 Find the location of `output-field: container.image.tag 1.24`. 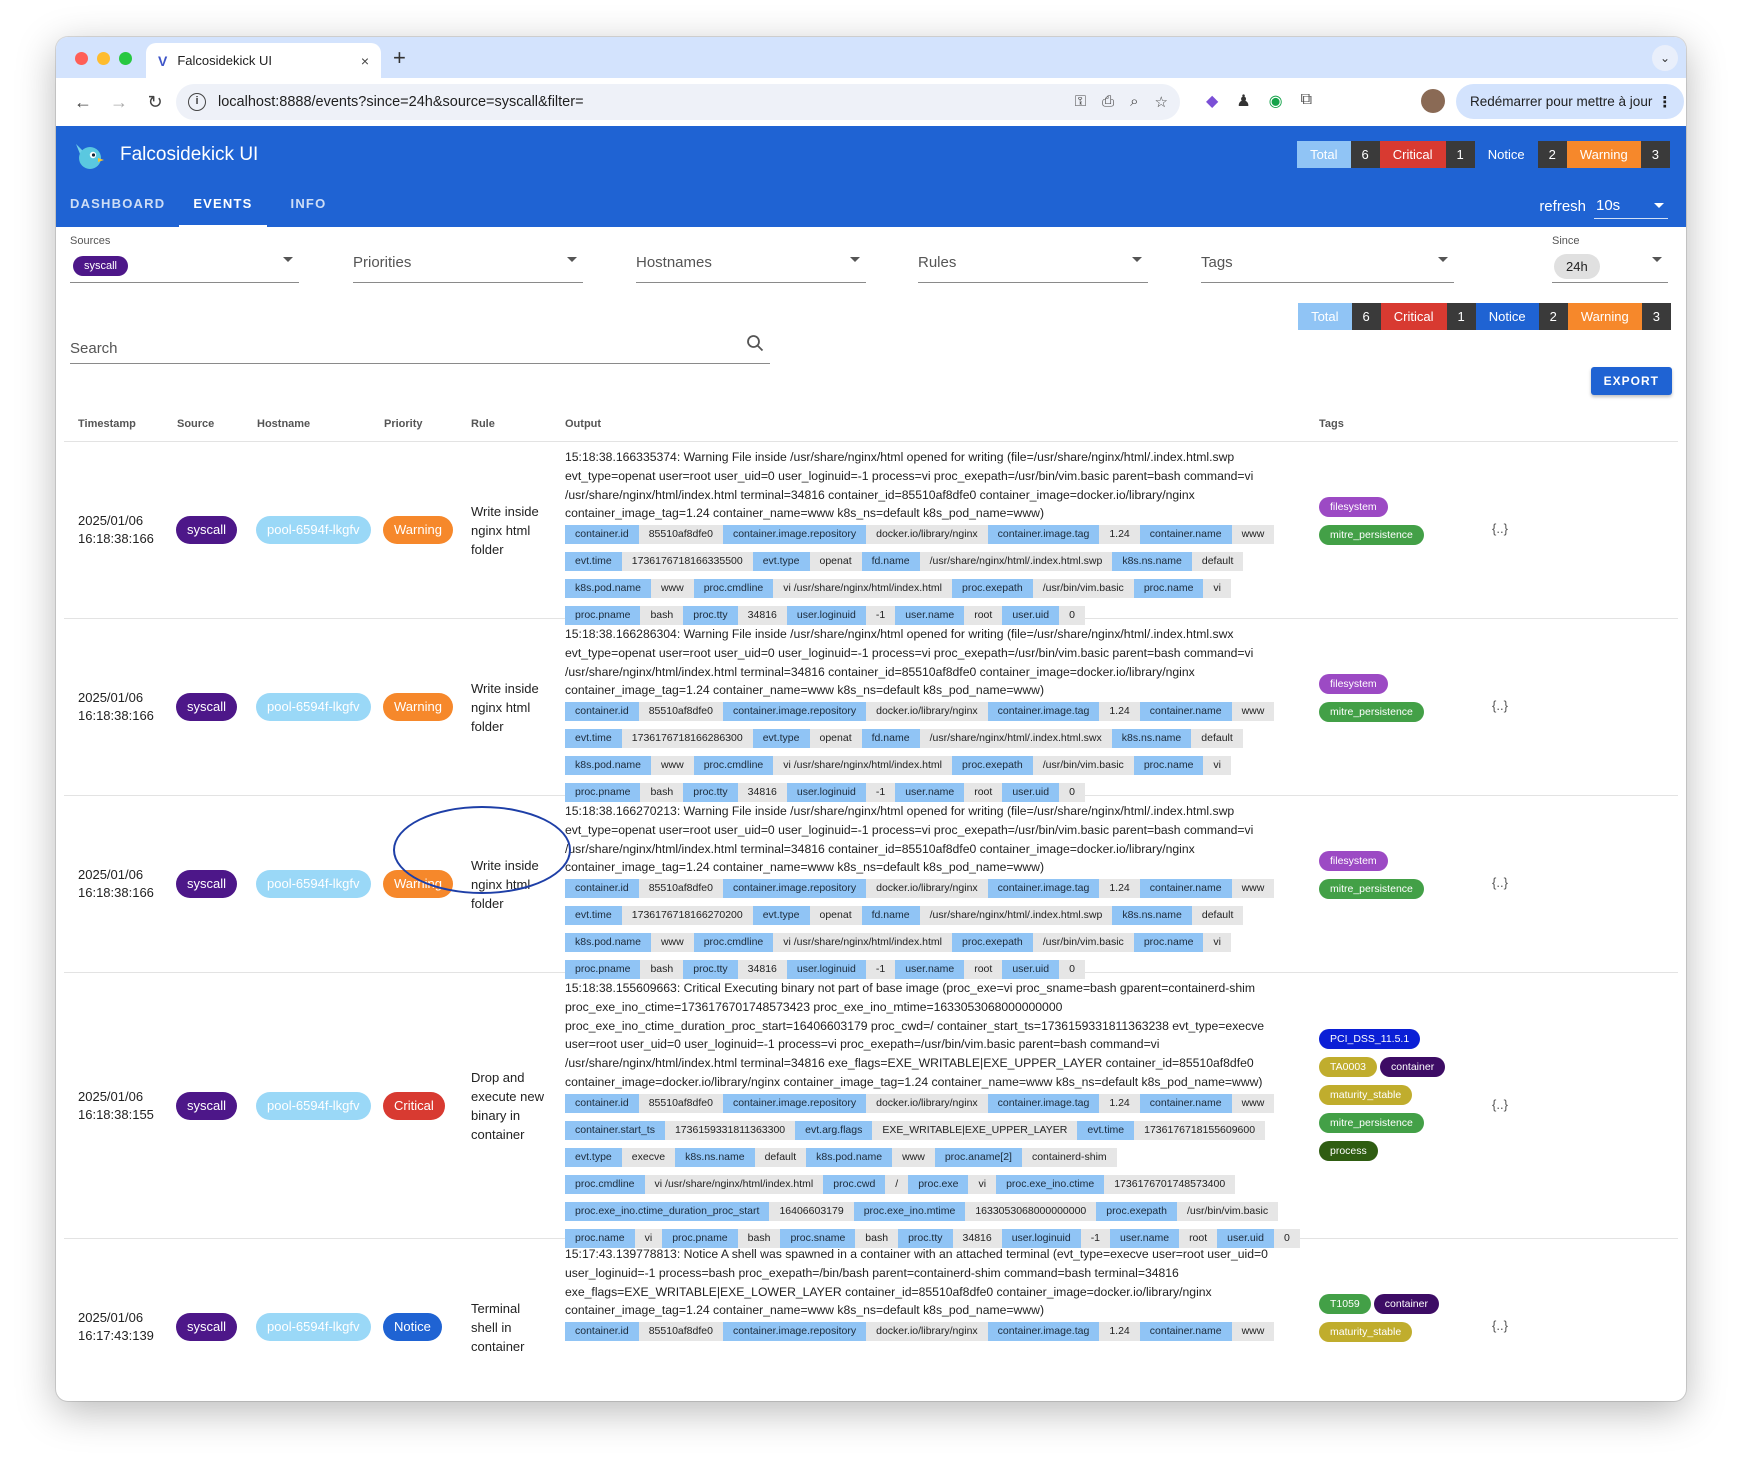

output-field: container.image.tag 1.24 is located at coordinates (1063, 1332).